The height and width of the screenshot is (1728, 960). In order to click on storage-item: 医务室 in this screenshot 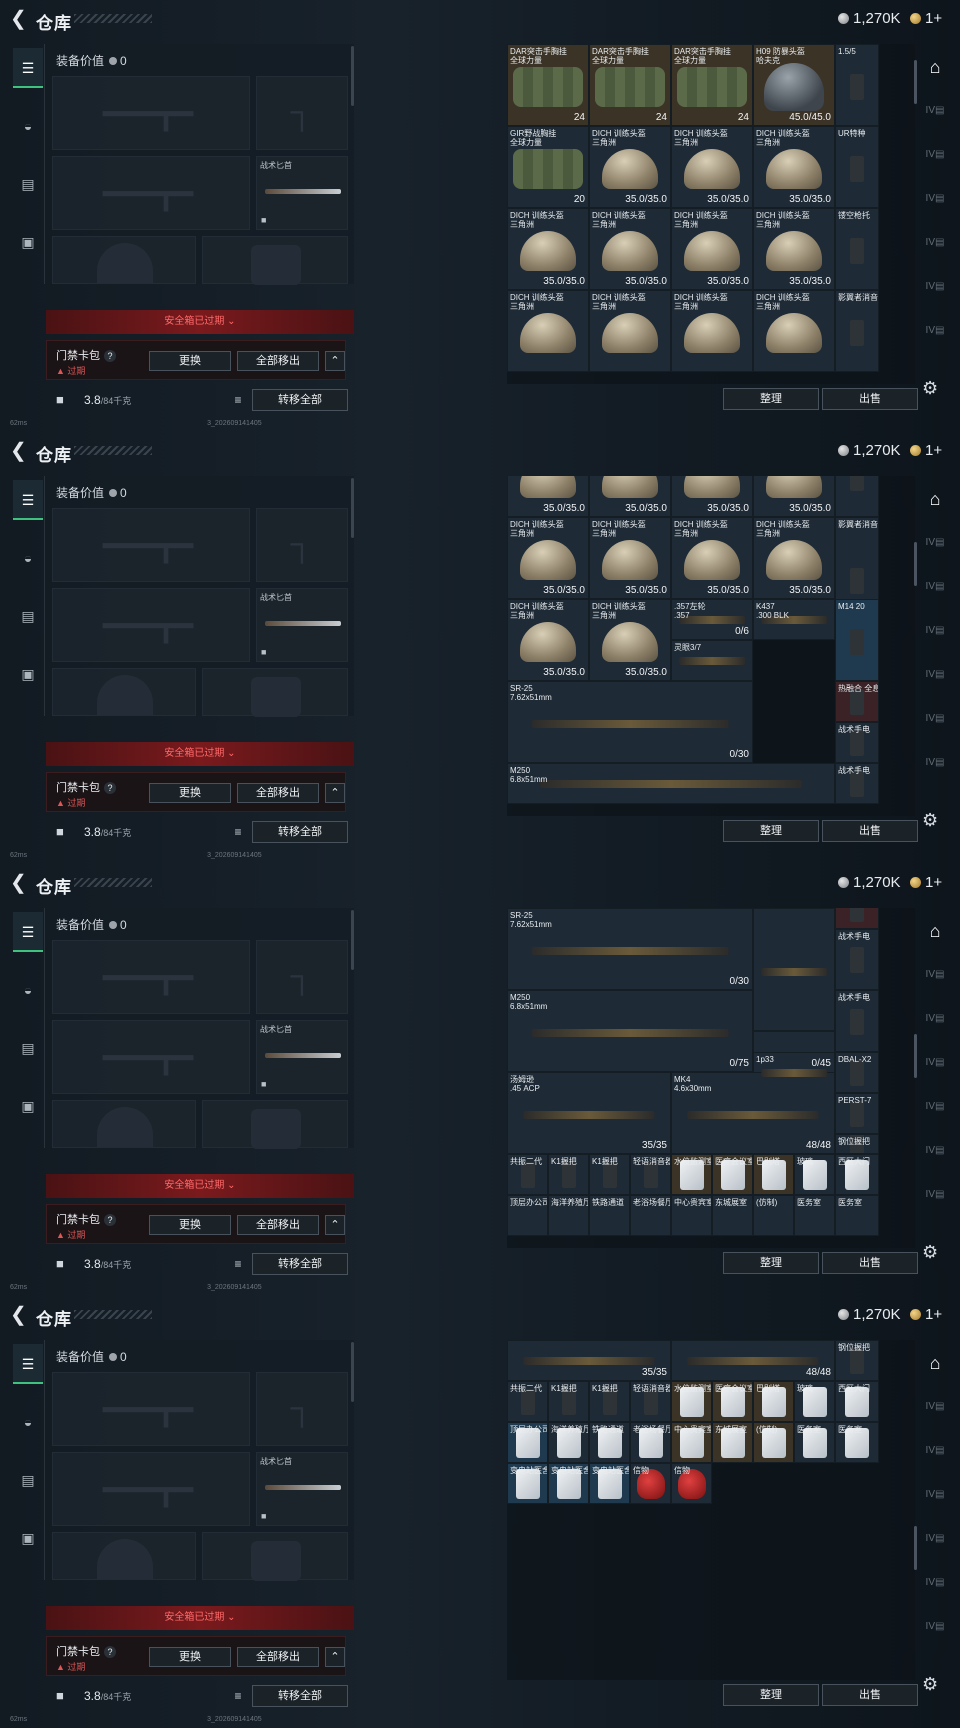, I will do `click(857, 1442)`.